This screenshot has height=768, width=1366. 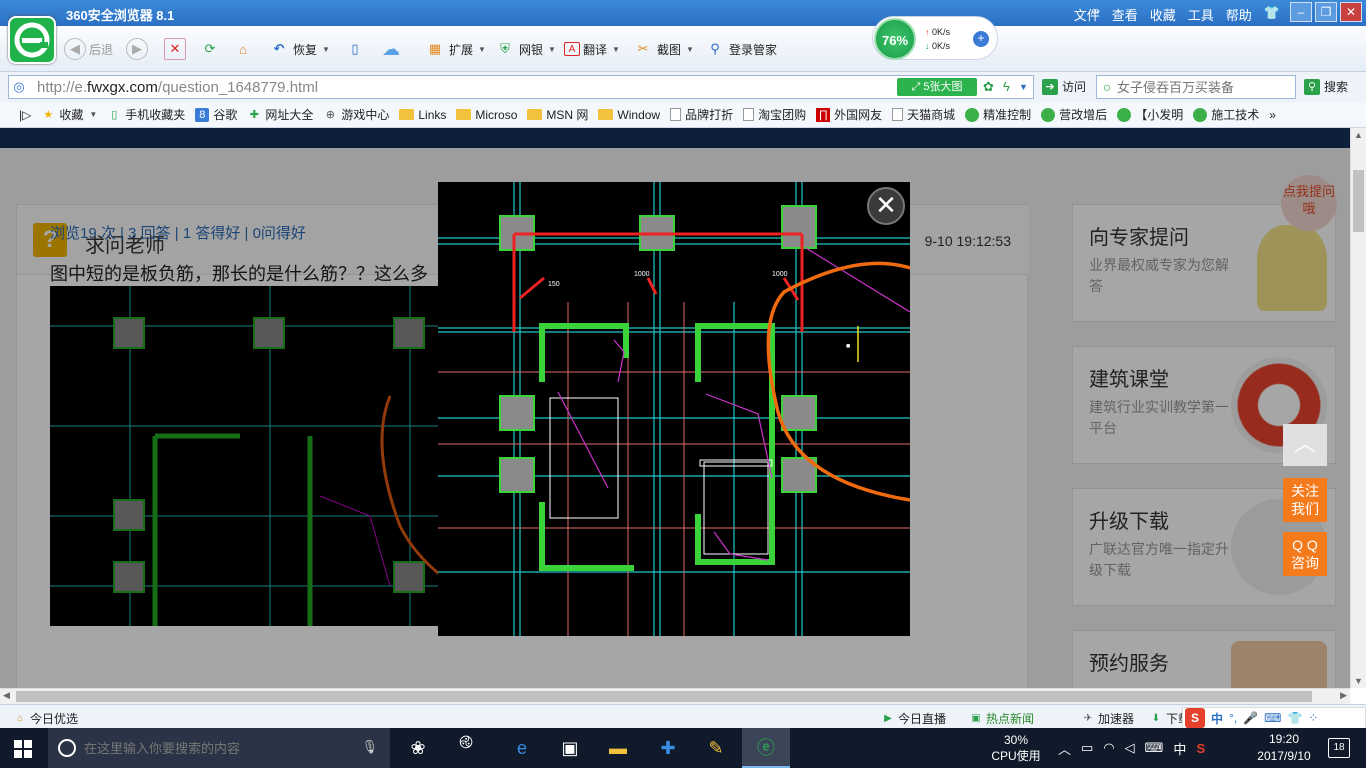 What do you see at coordinates (1125, 14) in the screenshot?
I see `menu-view: 查看` at bounding box center [1125, 14].